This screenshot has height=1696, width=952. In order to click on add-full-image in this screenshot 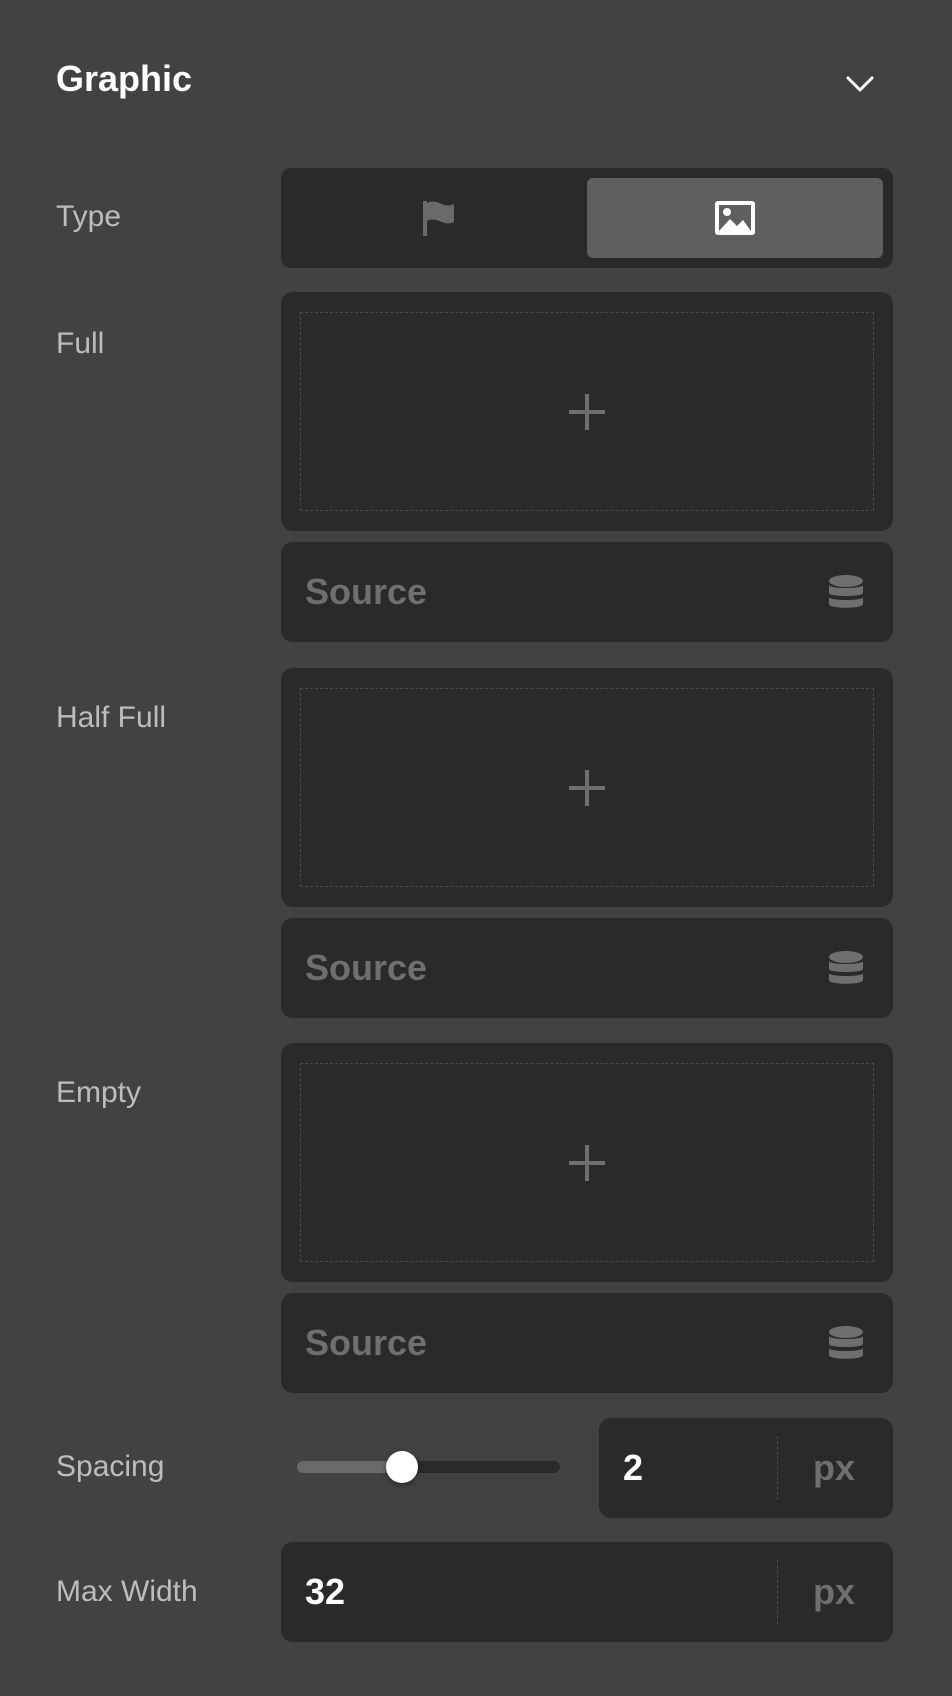, I will do `click(587, 411)`.